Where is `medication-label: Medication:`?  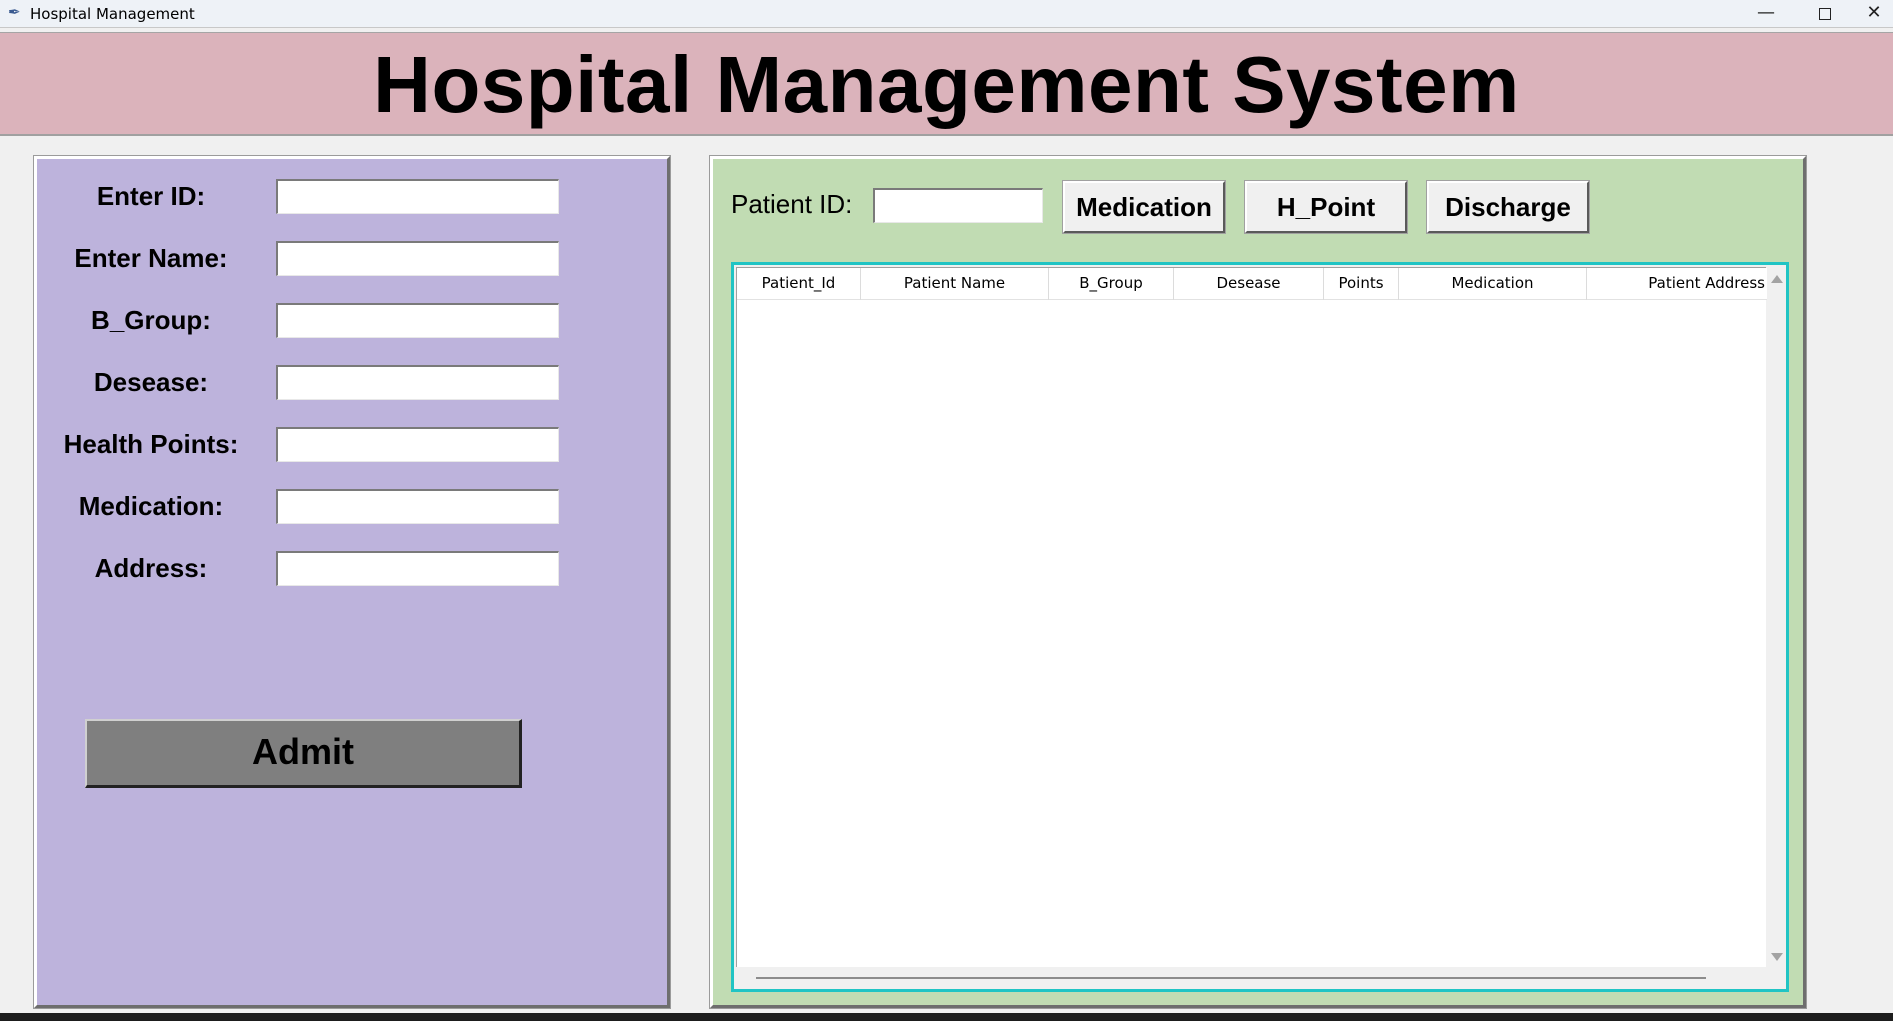
medication-label: Medication: is located at coordinates (151, 506).